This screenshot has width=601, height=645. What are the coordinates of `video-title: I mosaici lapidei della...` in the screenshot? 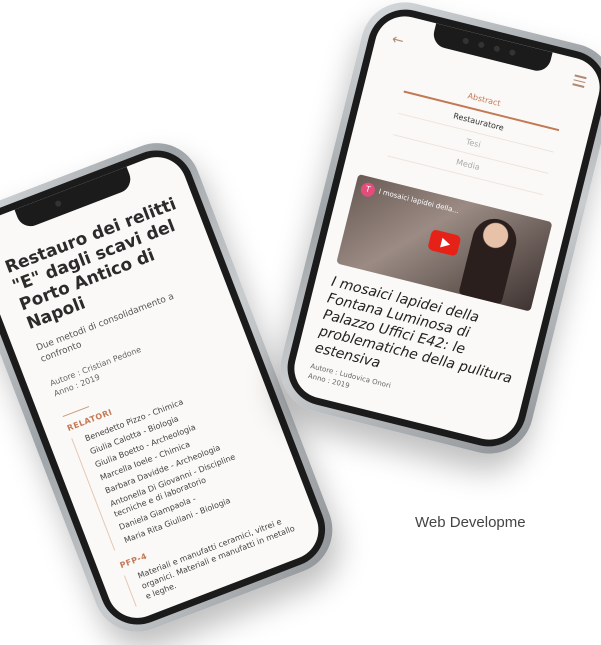 It's located at (418, 201).